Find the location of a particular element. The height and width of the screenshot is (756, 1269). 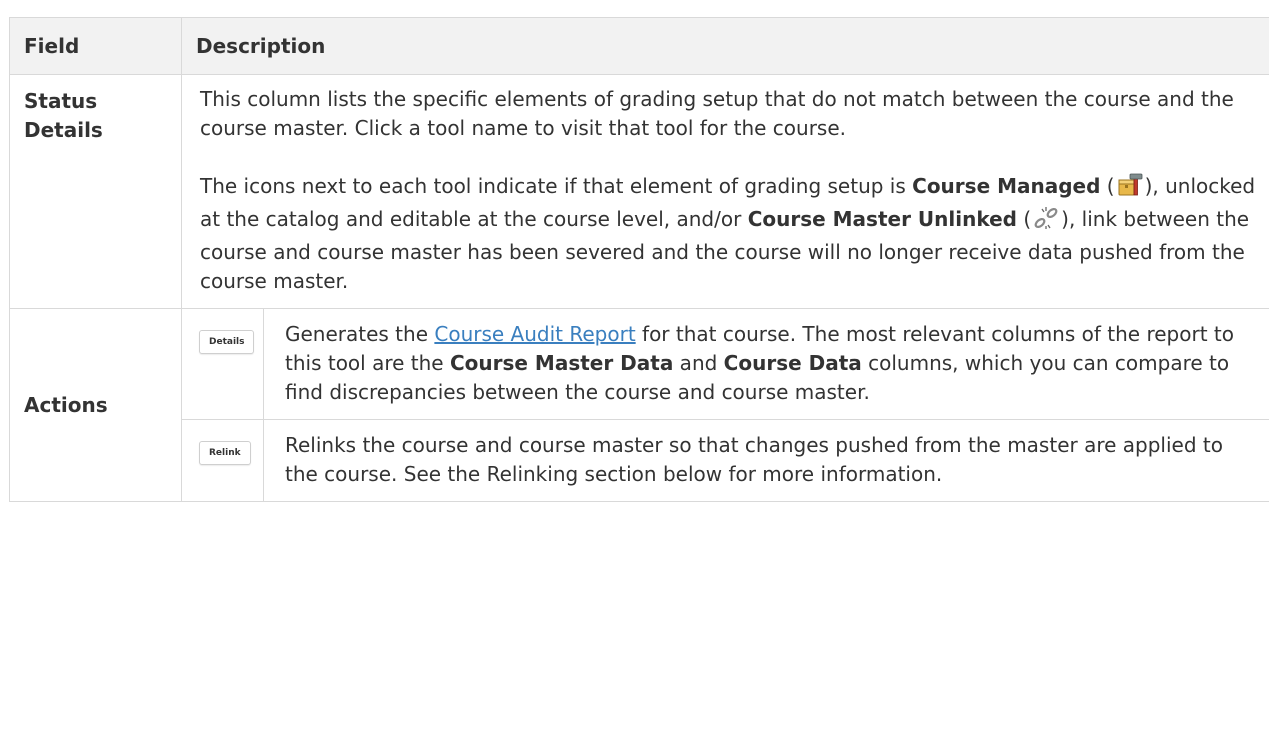

course-master-data-term: Course Master Data is located at coordinates (561, 363).